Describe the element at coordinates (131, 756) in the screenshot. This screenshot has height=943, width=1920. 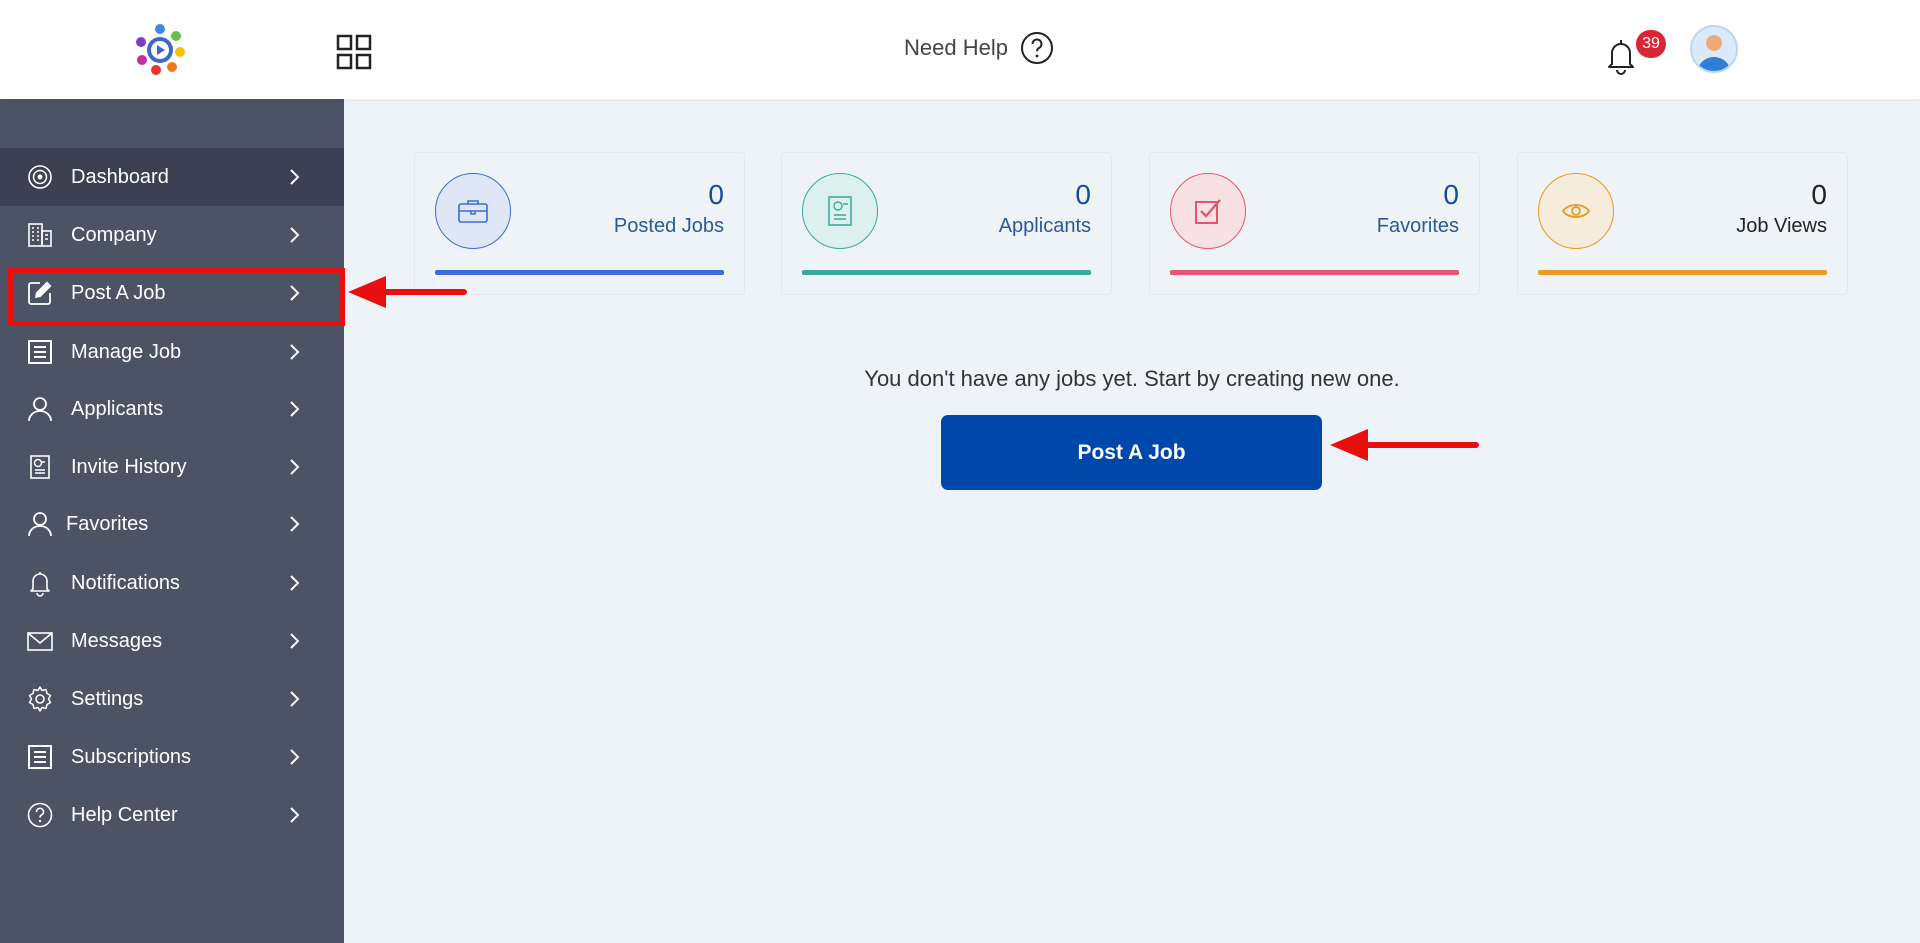
I see `sidebar-item-label: Subscriptions` at that location.